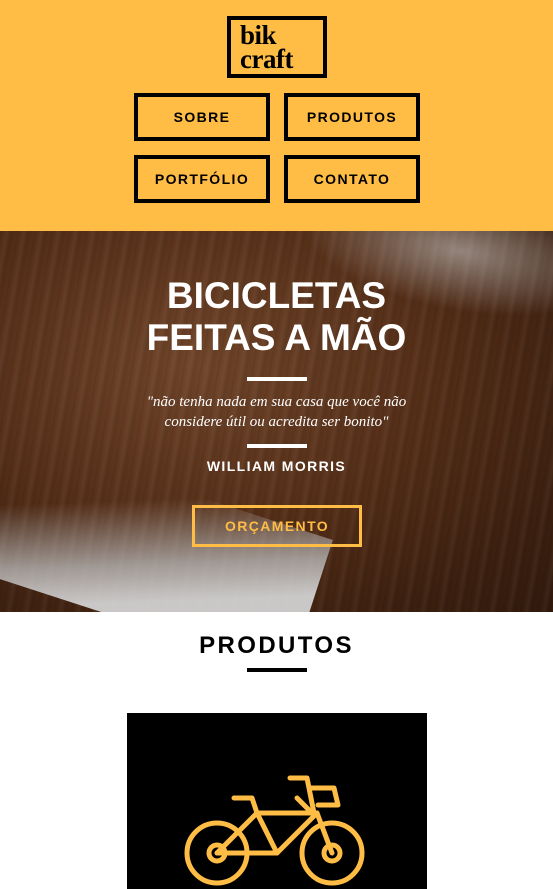 The height and width of the screenshot is (889, 553). I want to click on nav-produtos-button: PRODUTOS, so click(352, 117).